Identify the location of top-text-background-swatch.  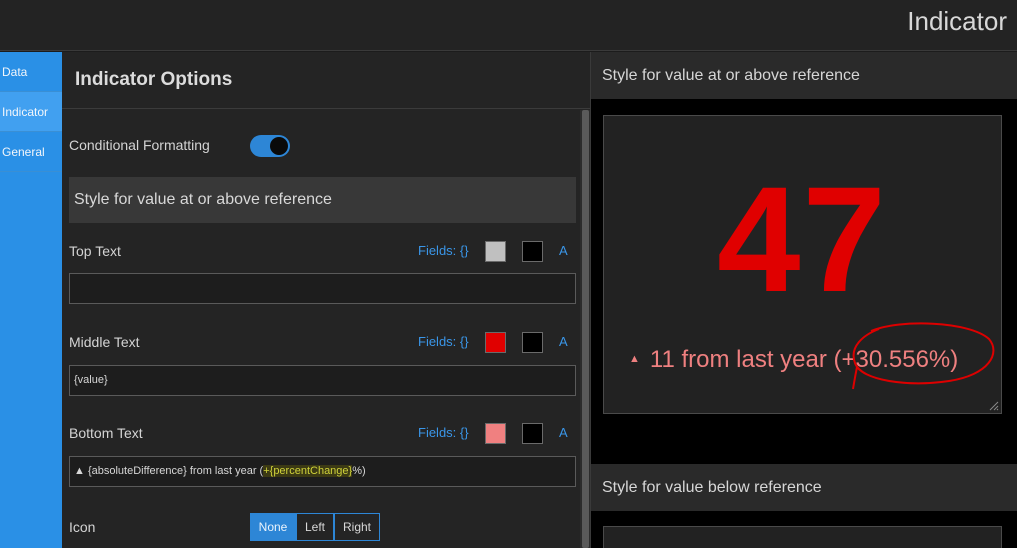
(532, 251).